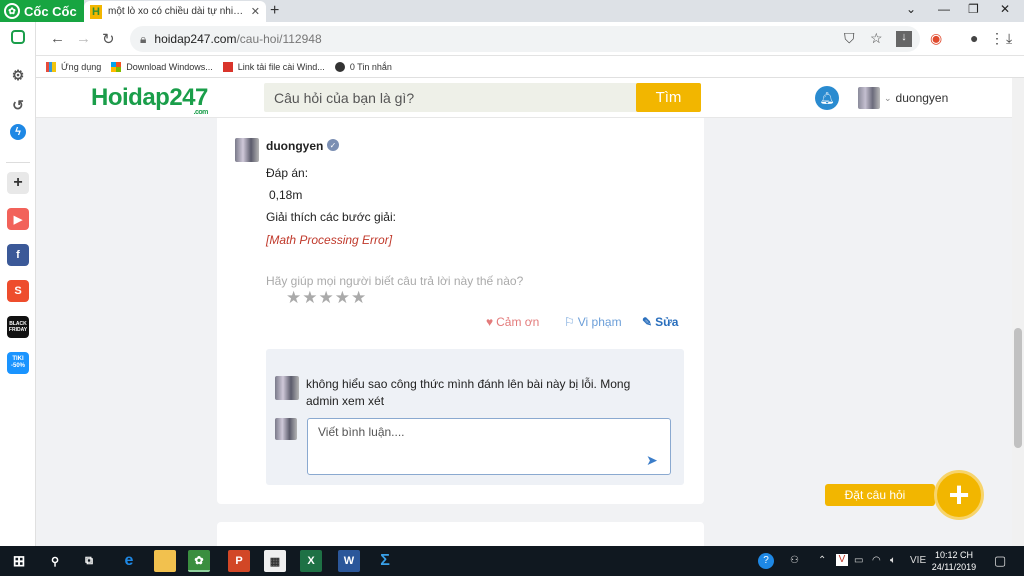  Describe the element at coordinates (129, 561) in the screenshot. I see `edge-icon: e` at that location.